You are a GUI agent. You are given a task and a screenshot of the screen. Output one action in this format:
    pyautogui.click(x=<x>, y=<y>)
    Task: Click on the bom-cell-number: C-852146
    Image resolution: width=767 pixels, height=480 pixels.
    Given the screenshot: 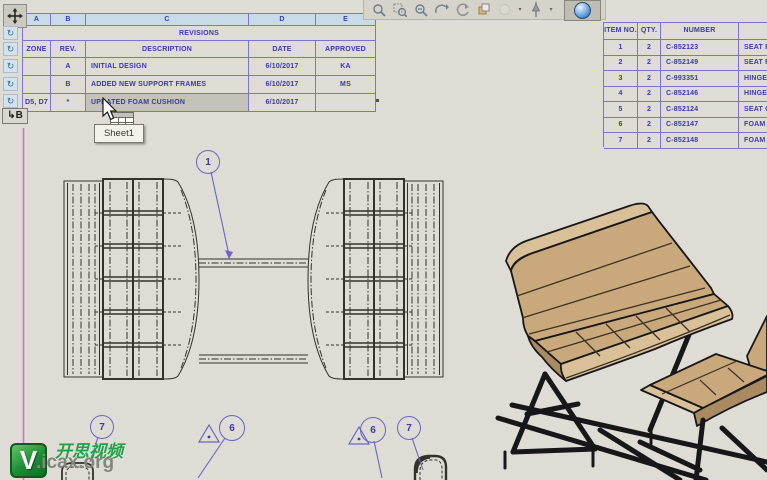 What is the action you would take?
    pyautogui.click(x=700, y=94)
    